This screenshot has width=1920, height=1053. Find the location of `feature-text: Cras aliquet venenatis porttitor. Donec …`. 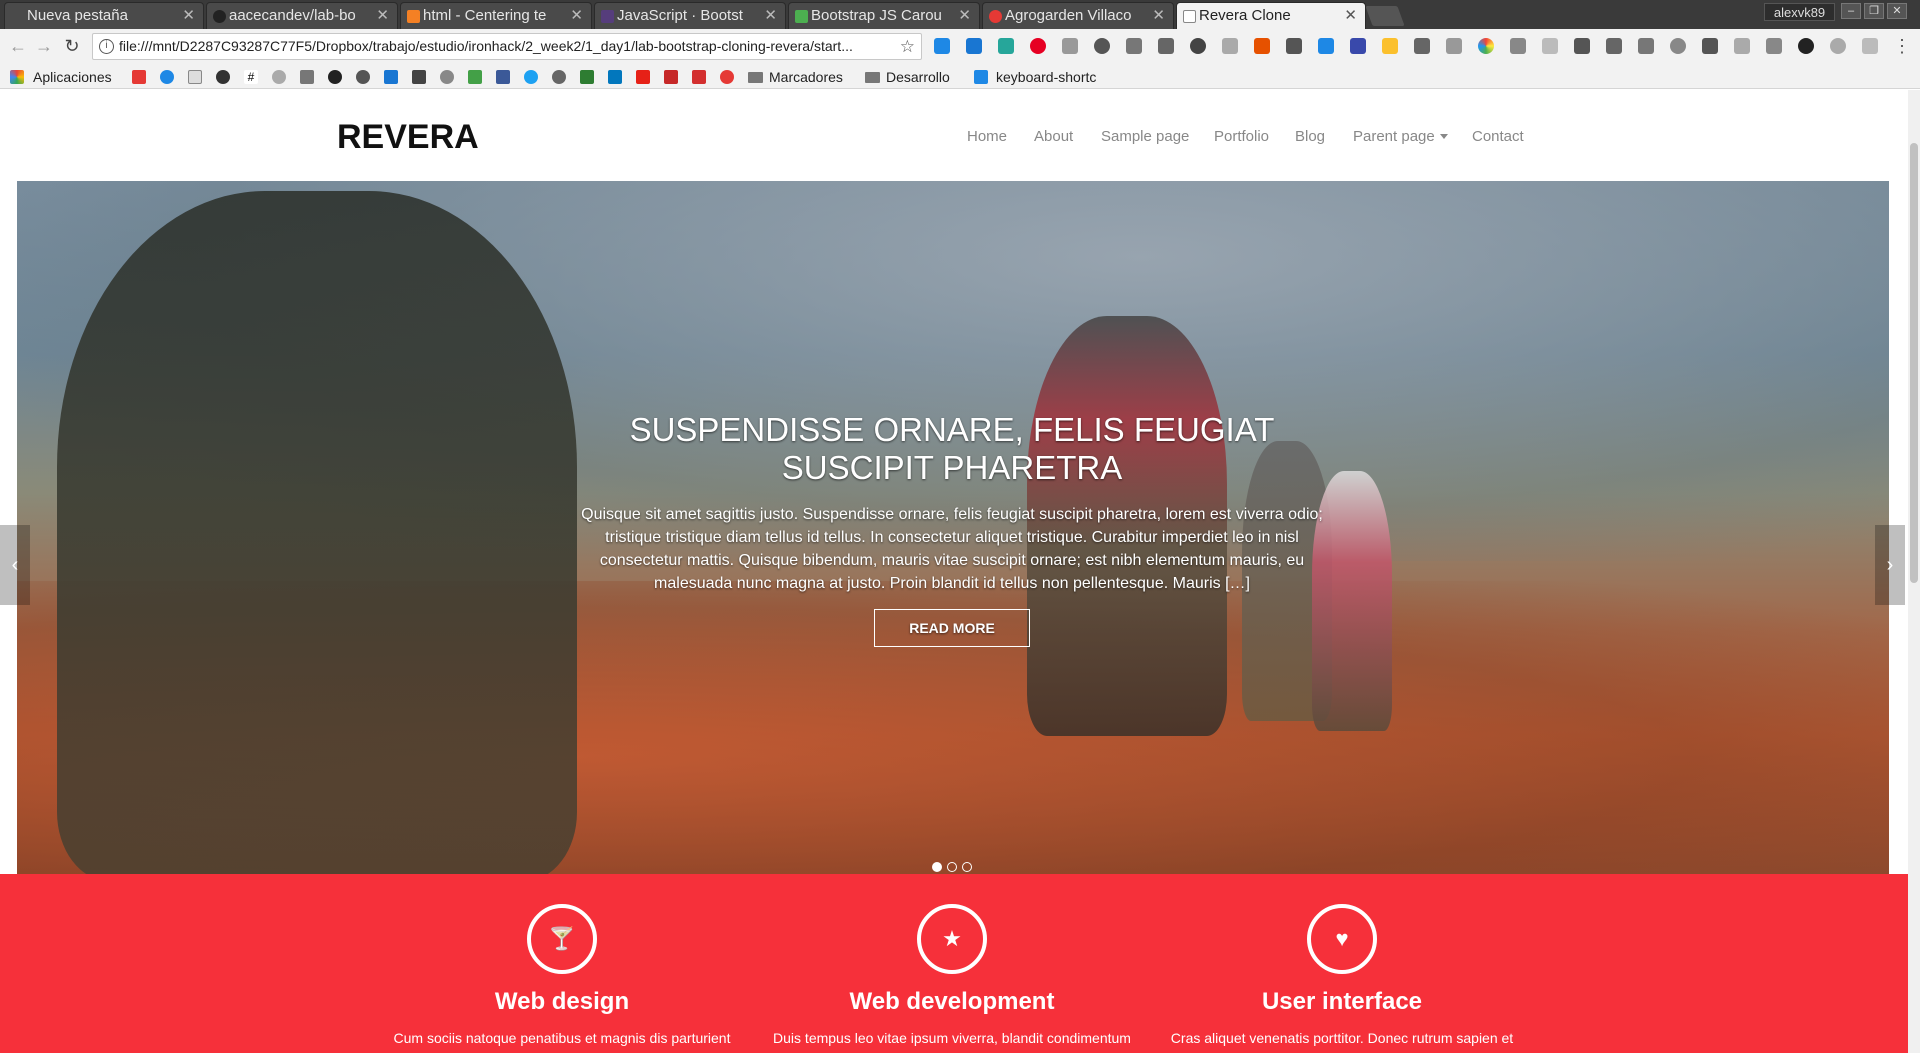

feature-text: Cras aliquet venenatis porttitor. Donec … is located at coordinates (1342, 1038).